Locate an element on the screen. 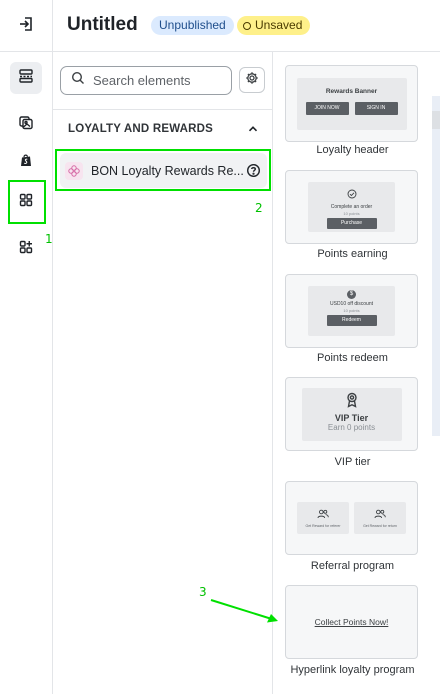  rail-item-shopify is located at coordinates (26, 162).